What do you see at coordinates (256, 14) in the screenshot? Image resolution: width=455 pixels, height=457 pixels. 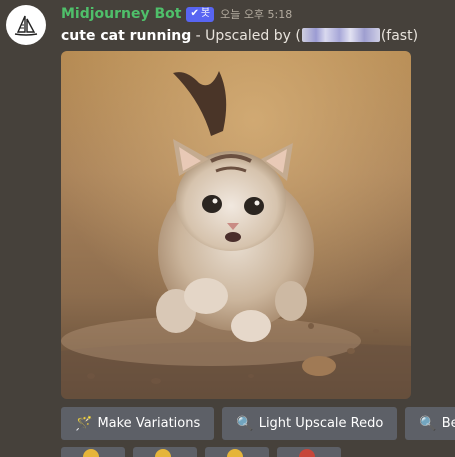 I see `timestamp: 오늘 오후 5:18` at bounding box center [256, 14].